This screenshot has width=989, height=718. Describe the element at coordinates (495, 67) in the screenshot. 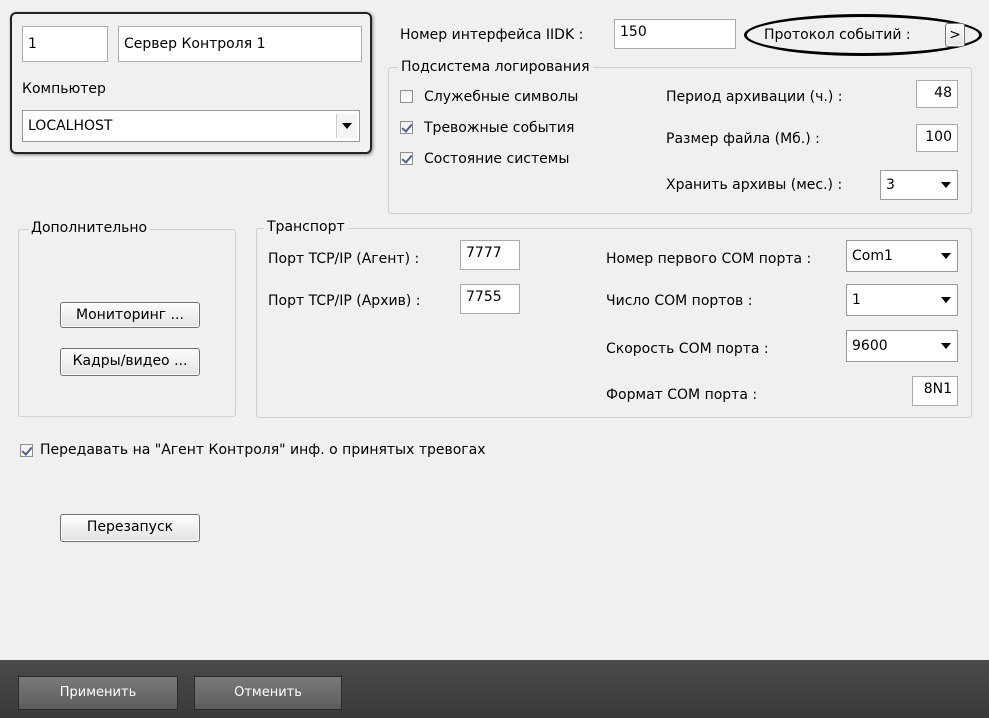

I see `logging-legend: Подсистема логирования` at that location.